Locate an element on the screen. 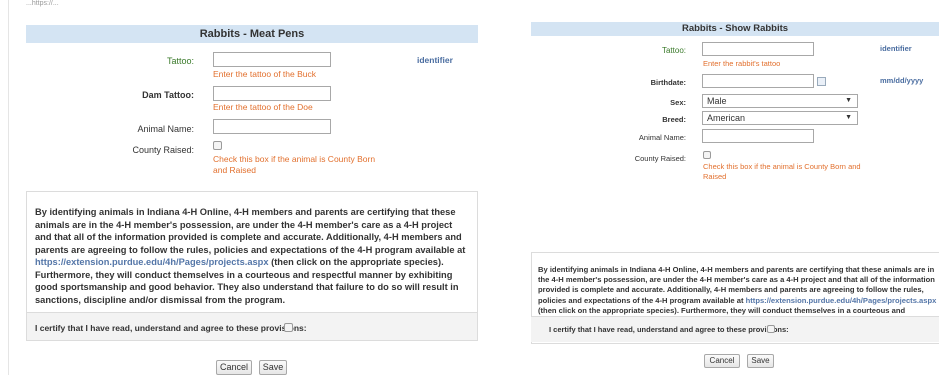 The height and width of the screenshot is (375, 939). meat-save-button: Save is located at coordinates (273, 367).